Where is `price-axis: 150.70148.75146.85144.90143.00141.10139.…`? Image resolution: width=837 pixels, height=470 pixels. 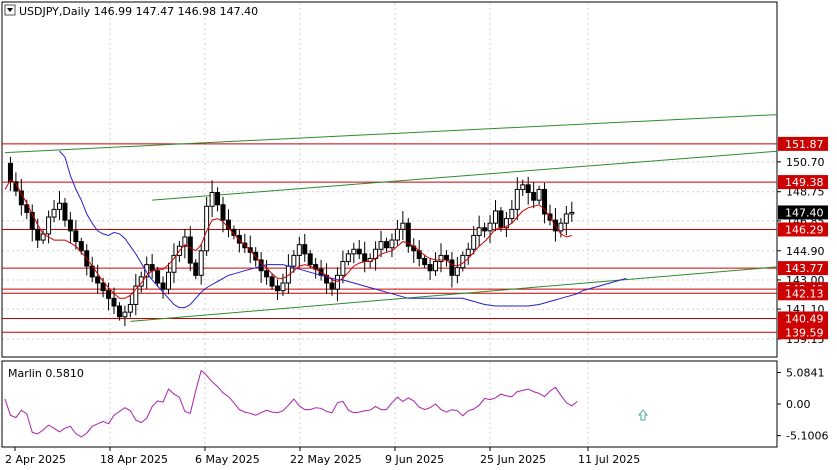 price-axis: 150.70148.75146.85144.90143.00141.10139.… is located at coordinates (802, 241).